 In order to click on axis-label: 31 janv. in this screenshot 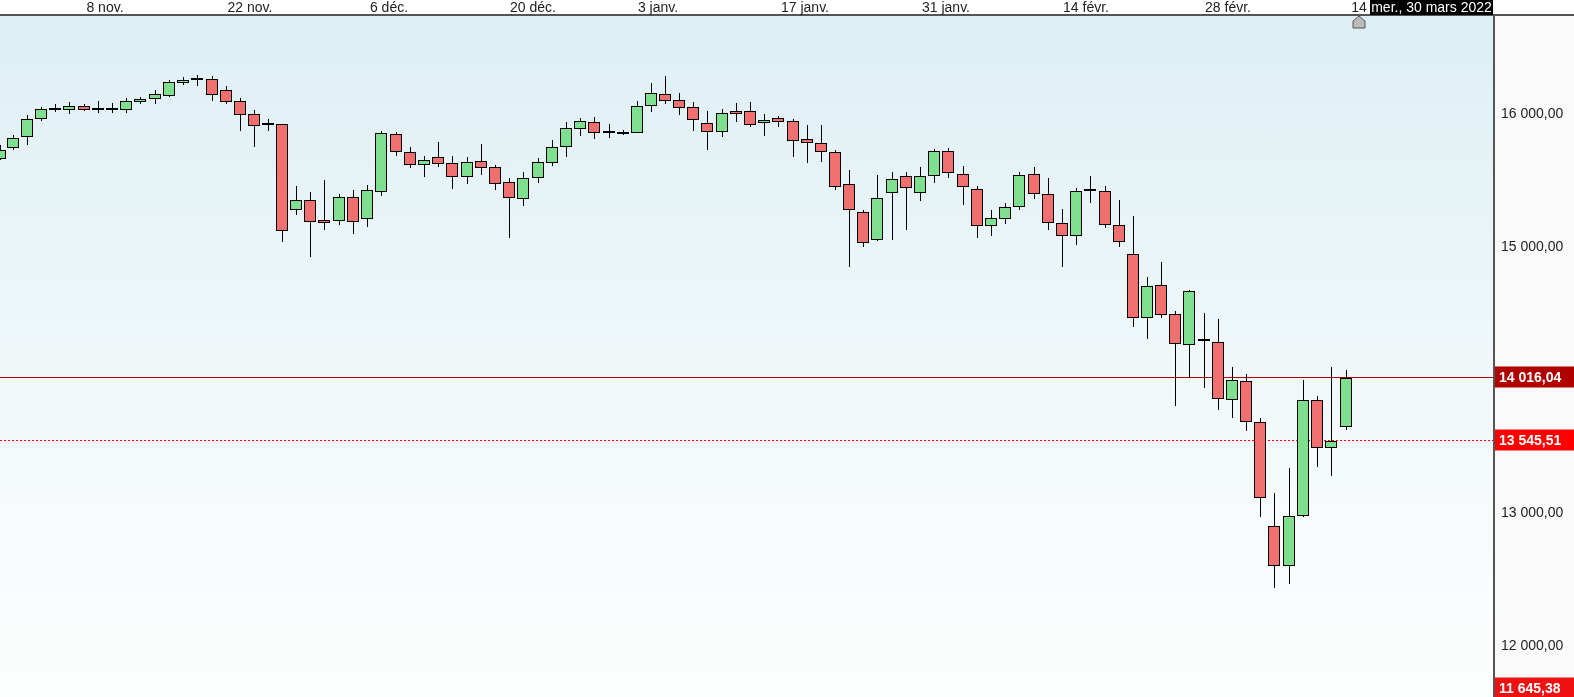, I will do `click(946, 7)`.